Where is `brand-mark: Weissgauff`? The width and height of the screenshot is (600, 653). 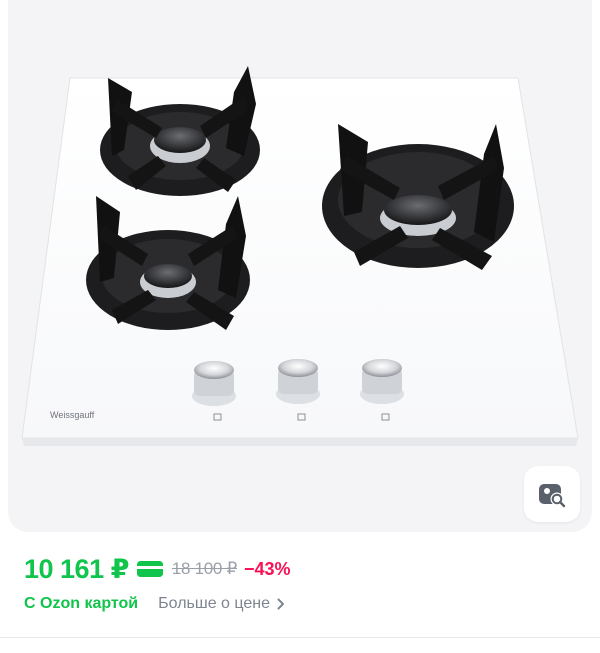 brand-mark: Weissgauff is located at coordinates (72, 415).